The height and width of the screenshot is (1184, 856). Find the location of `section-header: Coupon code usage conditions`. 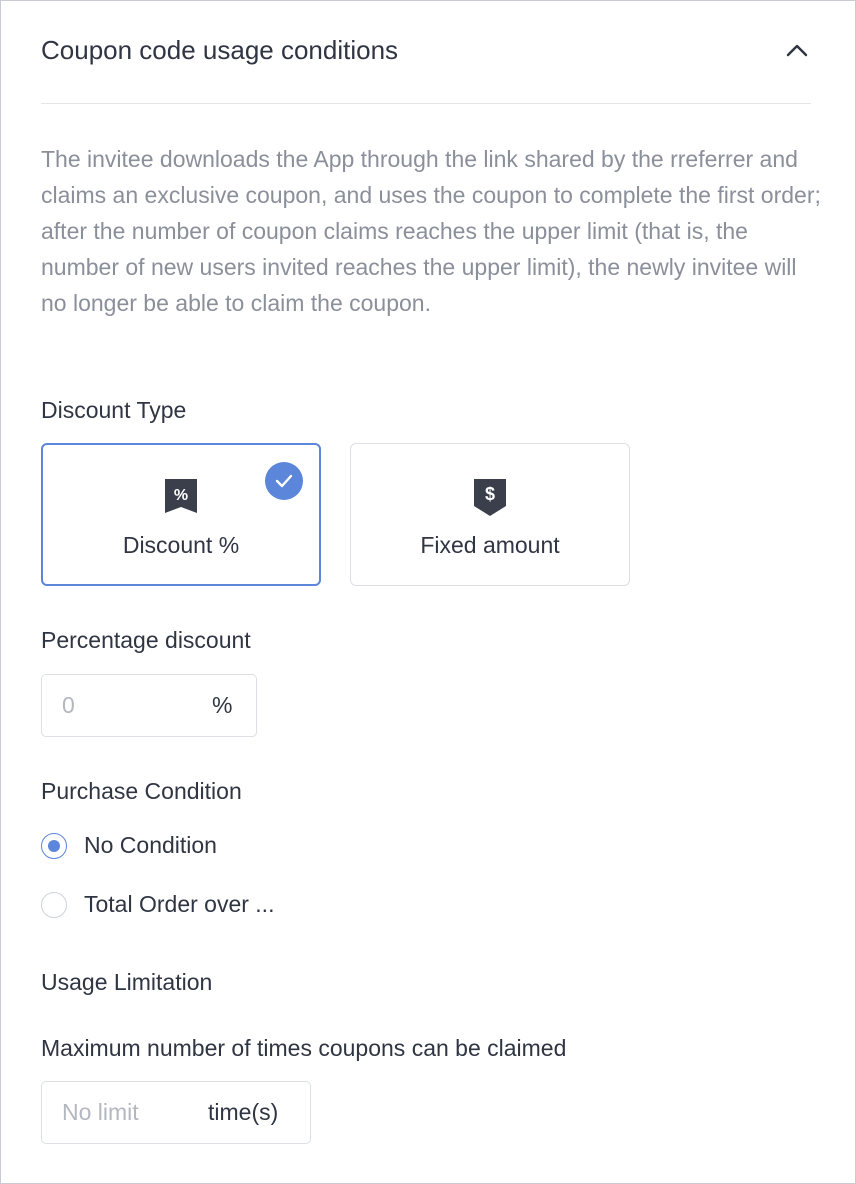

section-header: Coupon code usage conditions is located at coordinates (426, 50).